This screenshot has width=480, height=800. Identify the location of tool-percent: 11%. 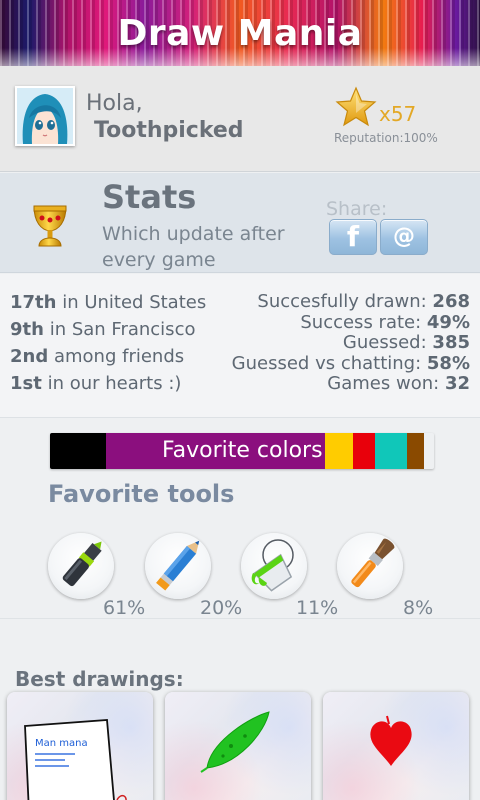
(317, 608).